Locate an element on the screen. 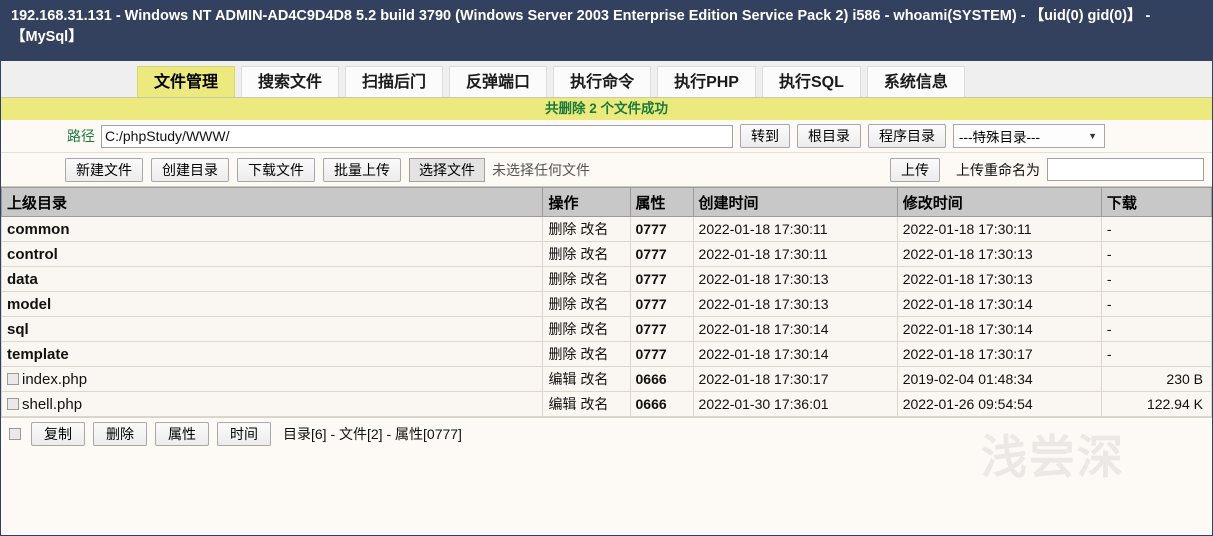 The image size is (1213, 536). col-parent-dir: 上级目录 is located at coordinates (272, 202).